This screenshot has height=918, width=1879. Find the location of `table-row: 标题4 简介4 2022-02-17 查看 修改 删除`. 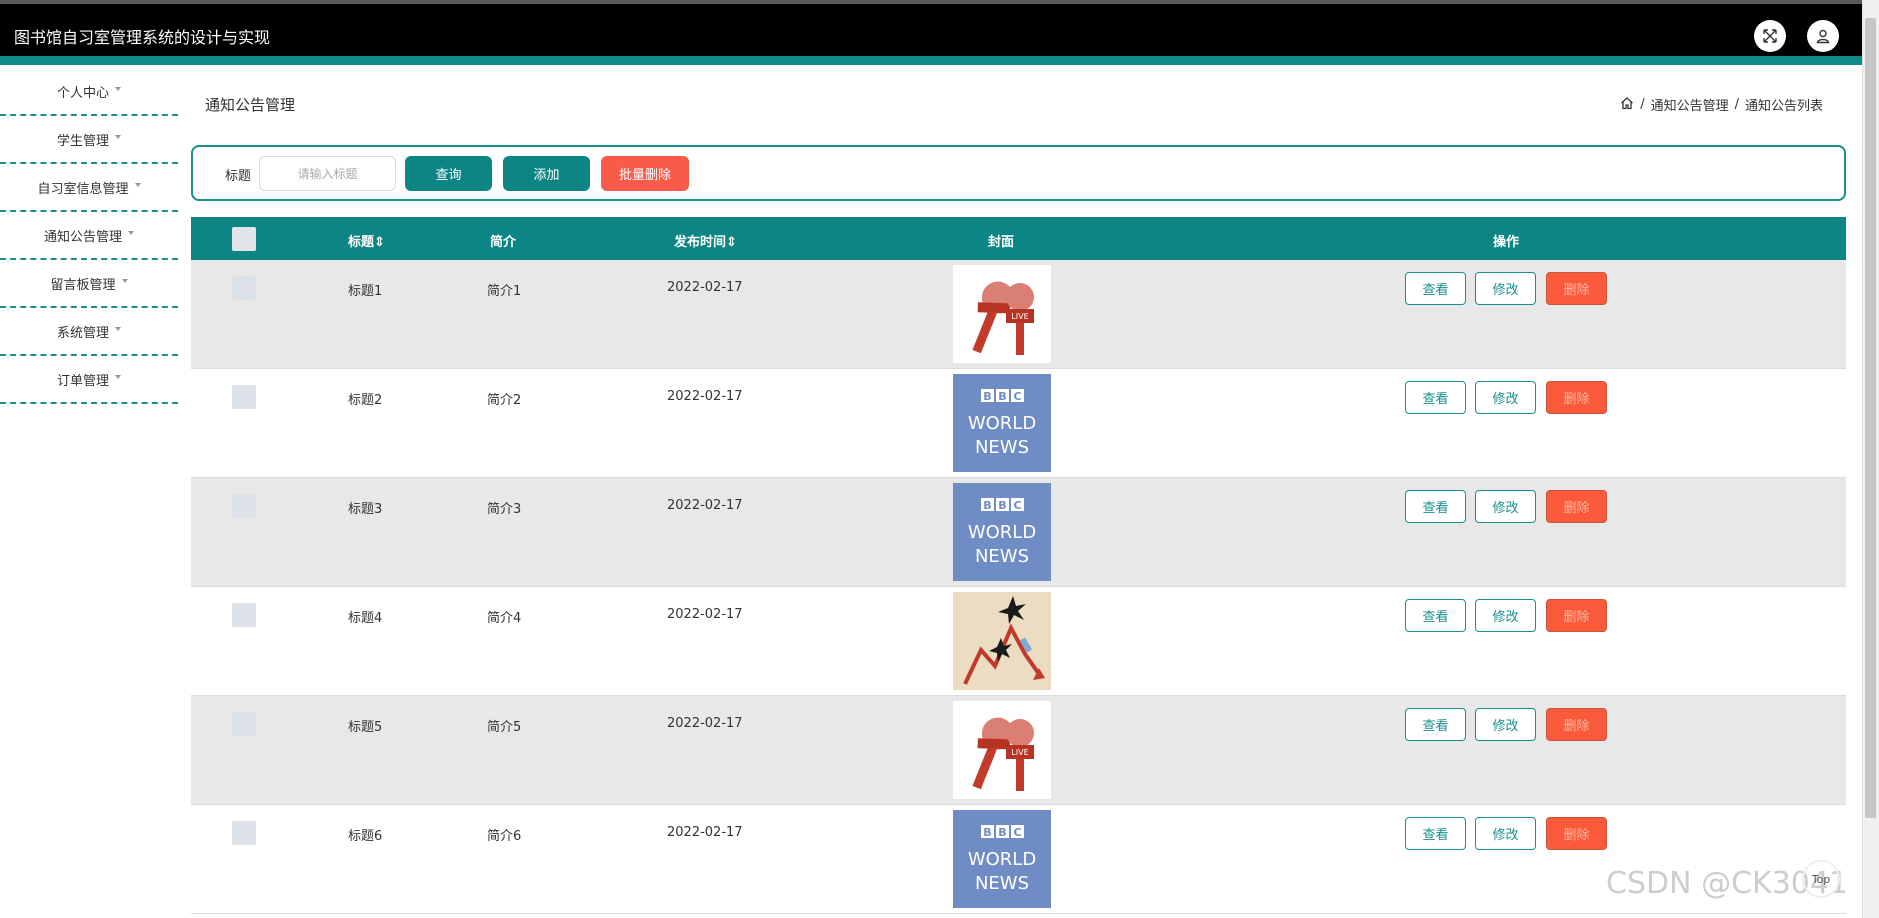

table-row: 标题4 简介4 2022-02-17 查看 修改 删除 is located at coordinates (1018, 641).